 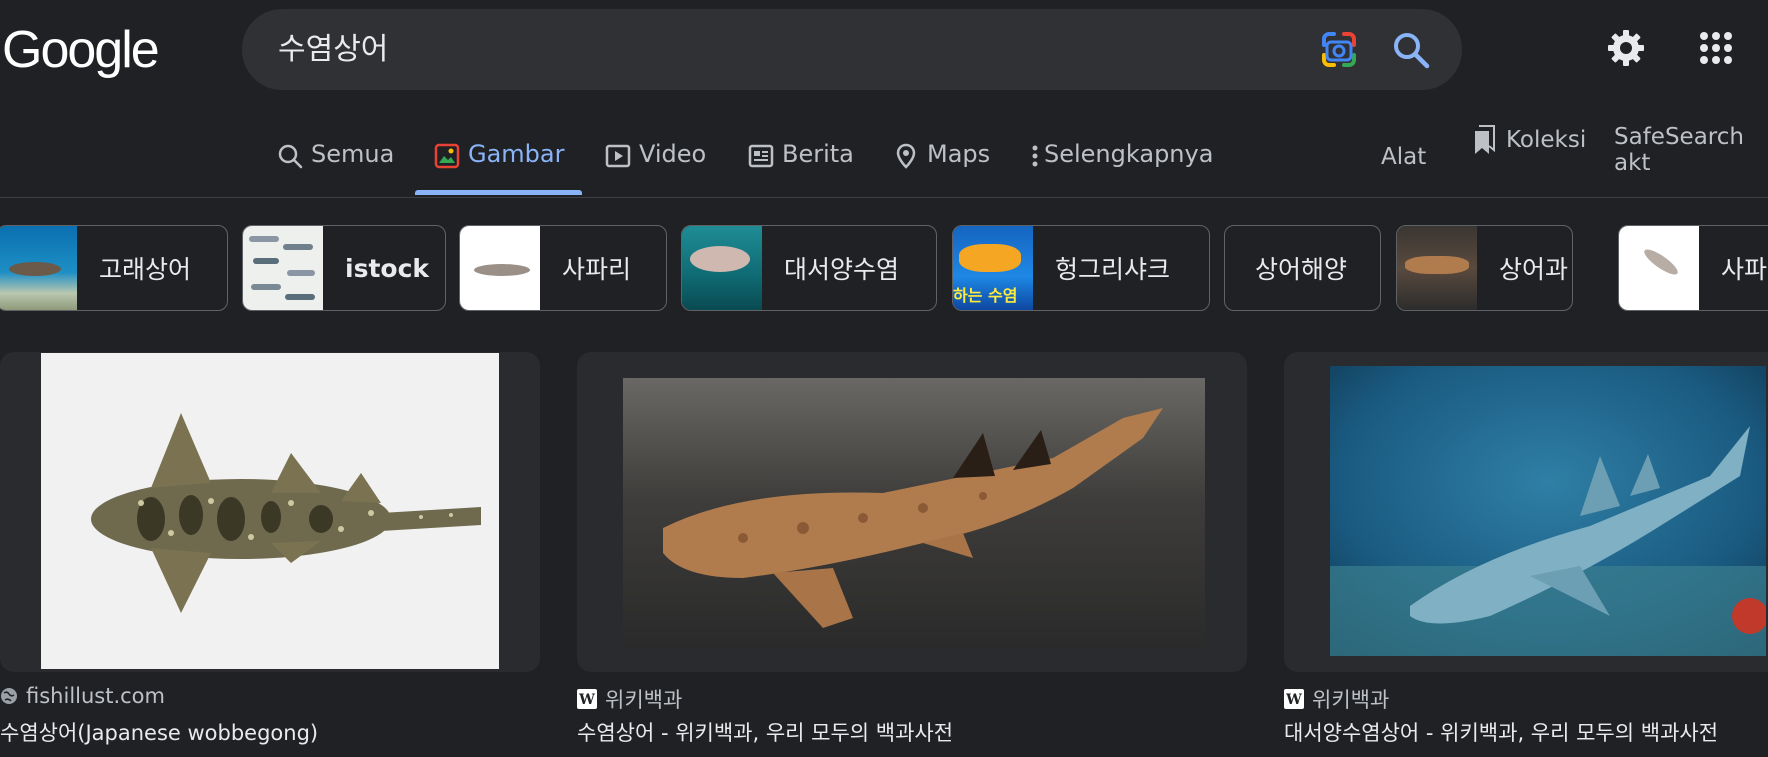 What do you see at coordinates (801, 169) in the screenshot?
I see `tab-berita: Berita` at bounding box center [801, 169].